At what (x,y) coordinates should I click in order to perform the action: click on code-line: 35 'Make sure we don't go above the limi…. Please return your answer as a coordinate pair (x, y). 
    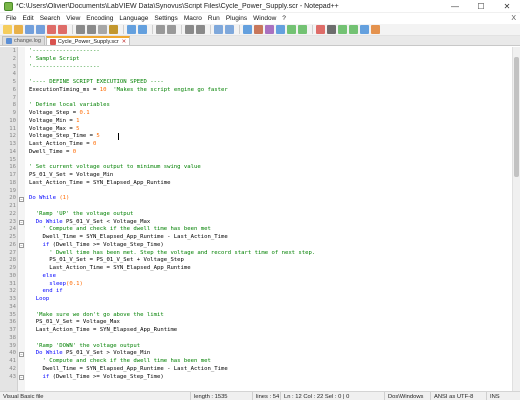
    Looking at the image, I should click on (260, 316).